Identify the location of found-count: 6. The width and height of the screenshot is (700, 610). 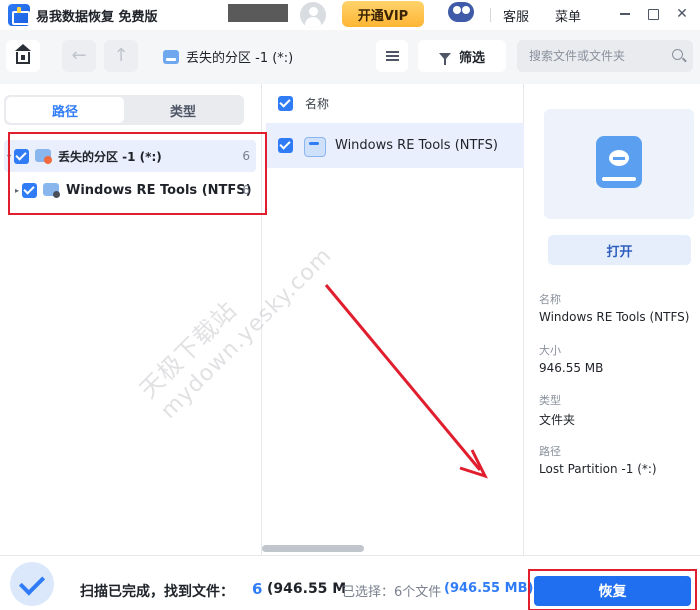
(257, 589).